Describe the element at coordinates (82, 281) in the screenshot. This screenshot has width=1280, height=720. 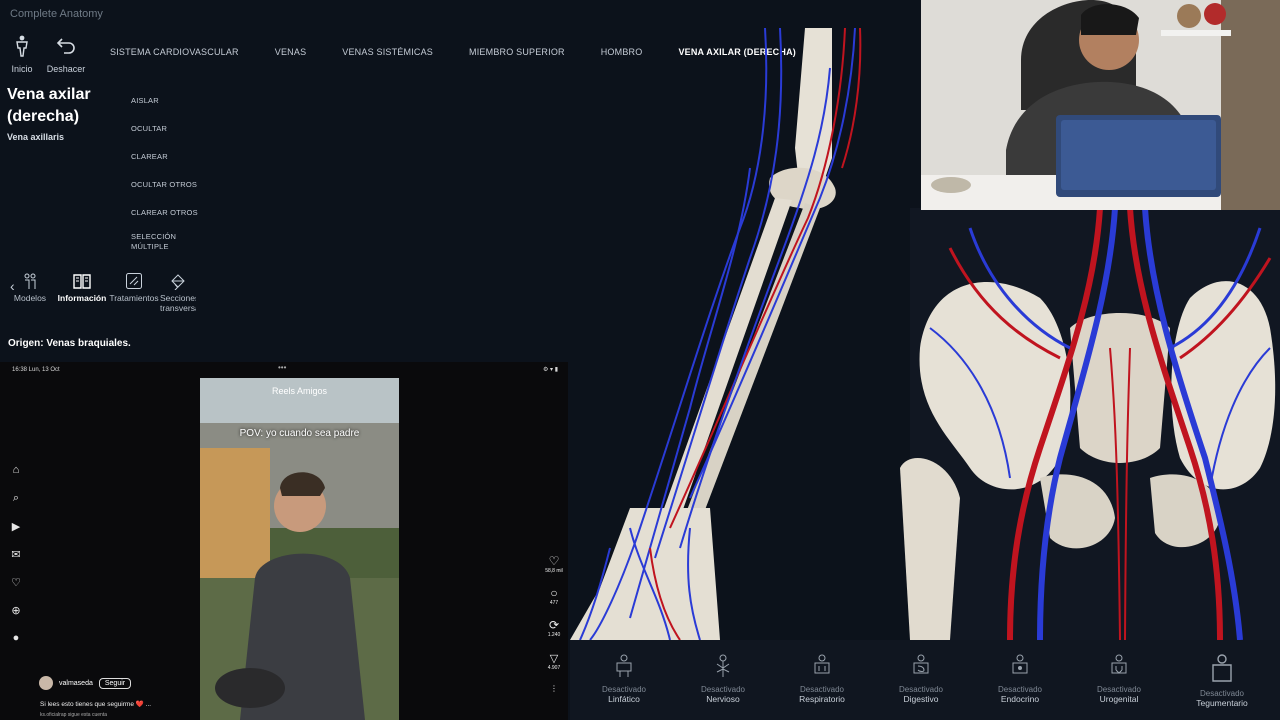
I see `book-icon` at that location.